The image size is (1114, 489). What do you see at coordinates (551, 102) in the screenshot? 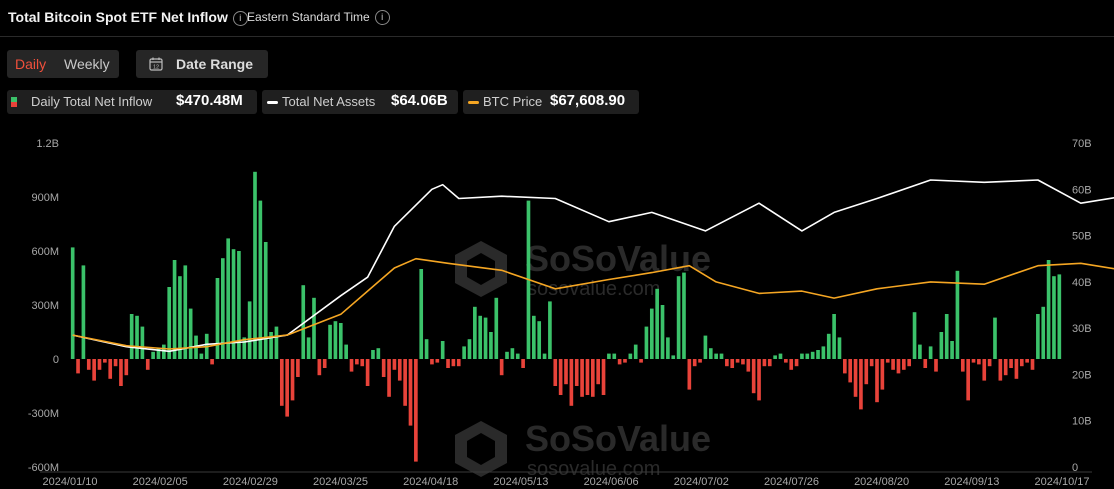
I see `legend-btc: BTC Price $67,608.90` at bounding box center [551, 102].